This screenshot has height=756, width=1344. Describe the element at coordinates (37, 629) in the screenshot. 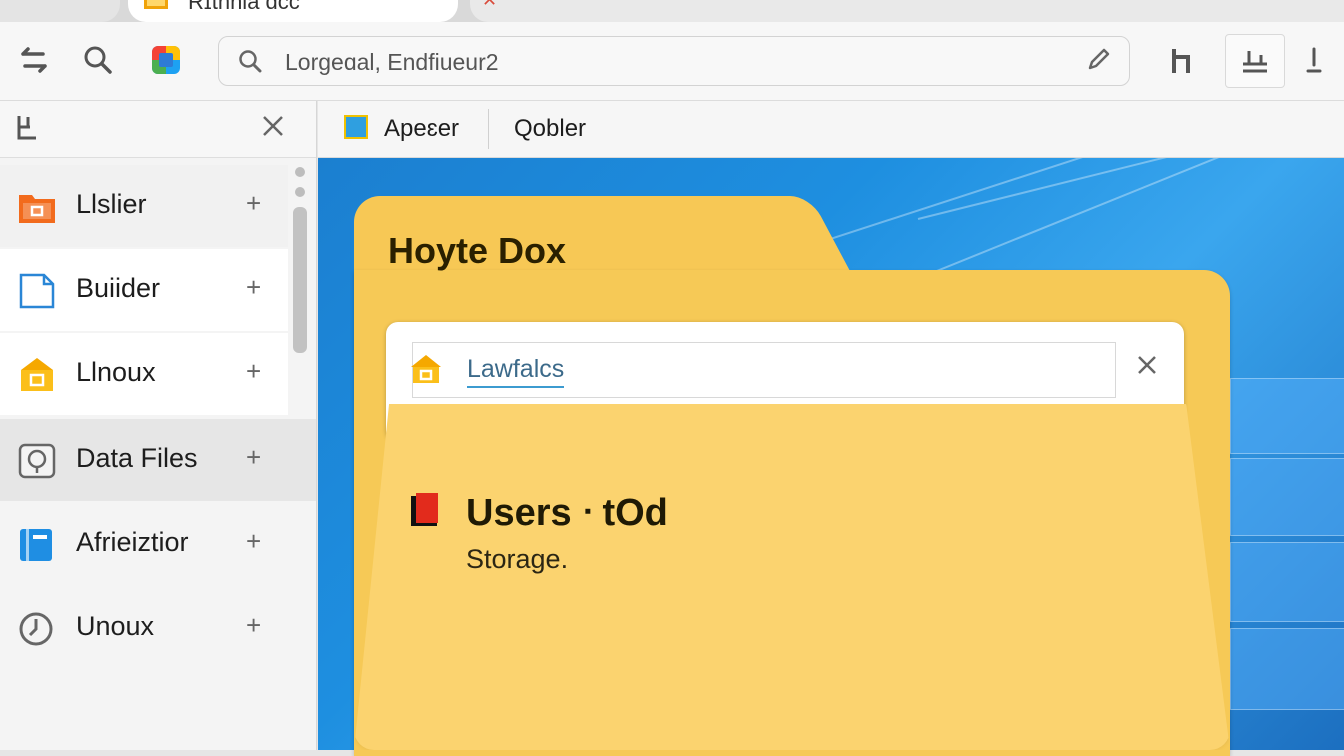

I see `clock-icon` at that location.